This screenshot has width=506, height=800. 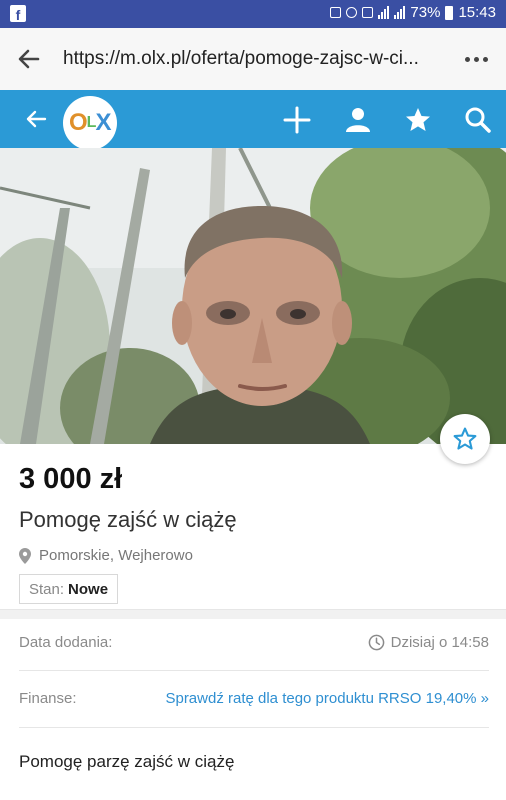 What do you see at coordinates (25, 555) in the screenshot?
I see `map-pin-icon` at bounding box center [25, 555].